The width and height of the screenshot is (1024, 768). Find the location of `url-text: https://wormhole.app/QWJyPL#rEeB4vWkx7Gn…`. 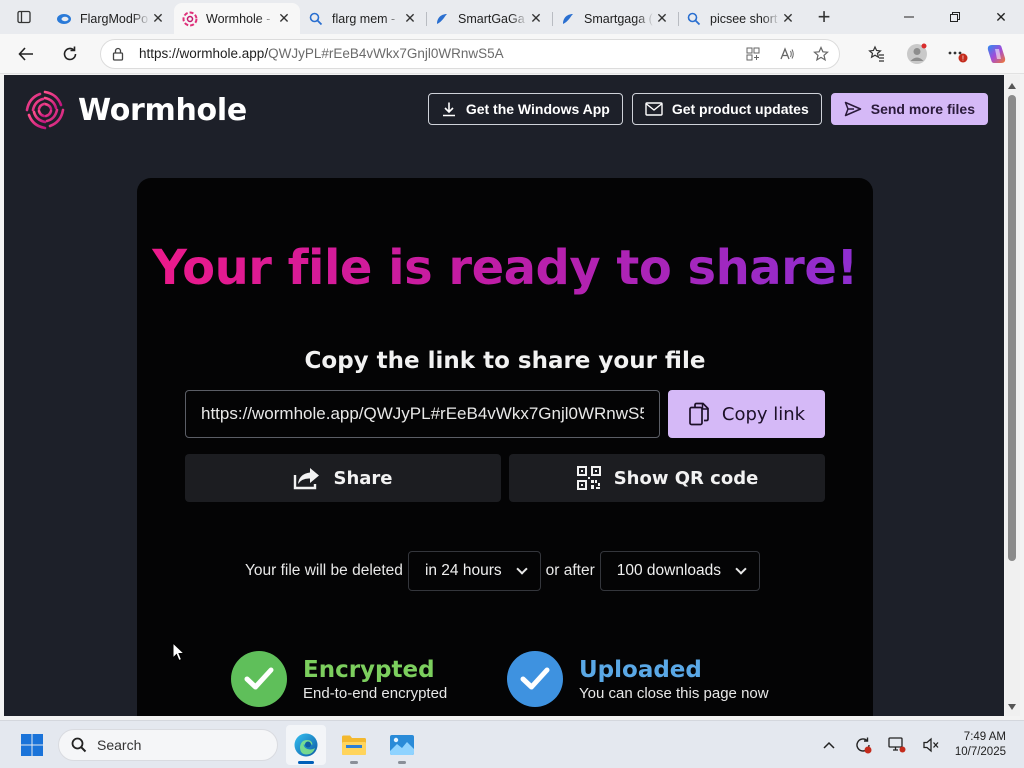

url-text: https://wormhole.app/QWJyPL#rEeB4vWkx7Gn… is located at coordinates (442, 53).